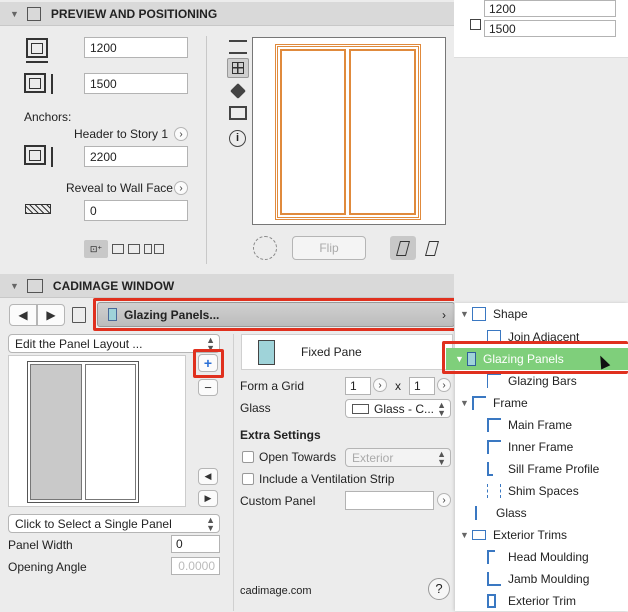 The width and height of the screenshot is (628, 612). I want to click on tree-item-exterior-trim: Exterior Trim, so click(531, 601).